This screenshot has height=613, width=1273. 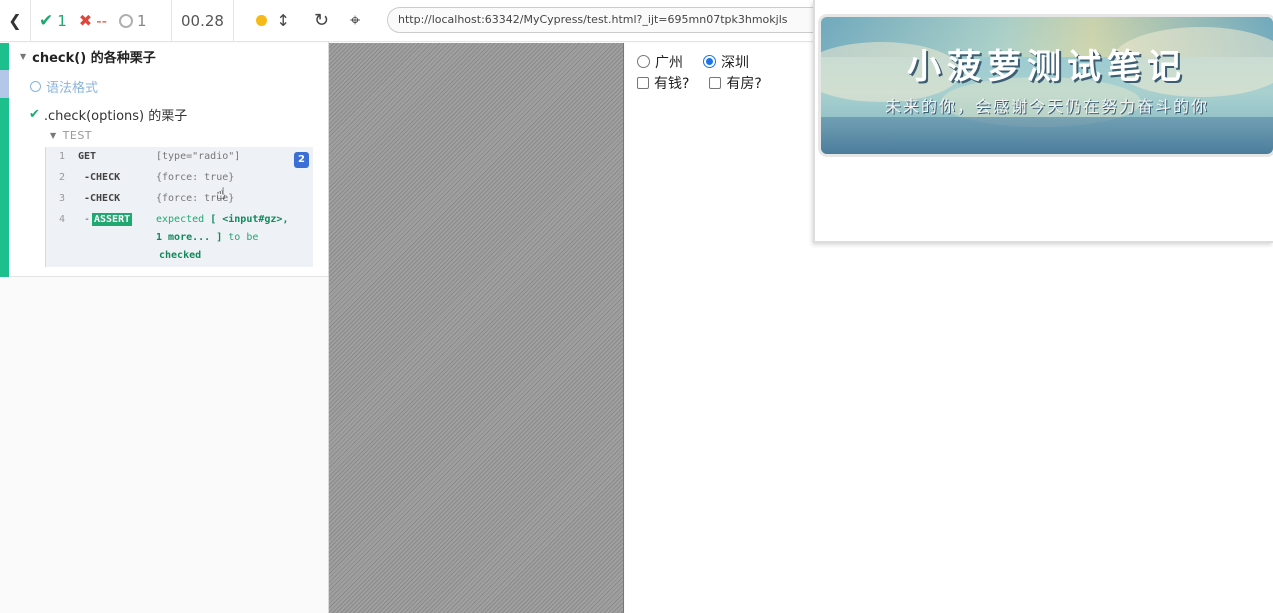 I want to click on command-number: 4, so click(x=62, y=219).